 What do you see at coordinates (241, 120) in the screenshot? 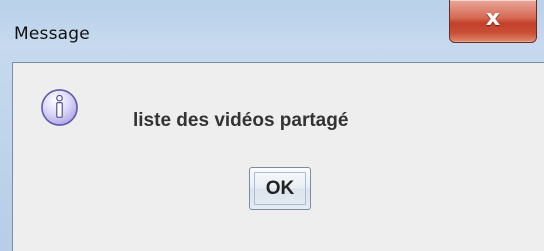
I see `message-text: liste des vidéos partagé` at bounding box center [241, 120].